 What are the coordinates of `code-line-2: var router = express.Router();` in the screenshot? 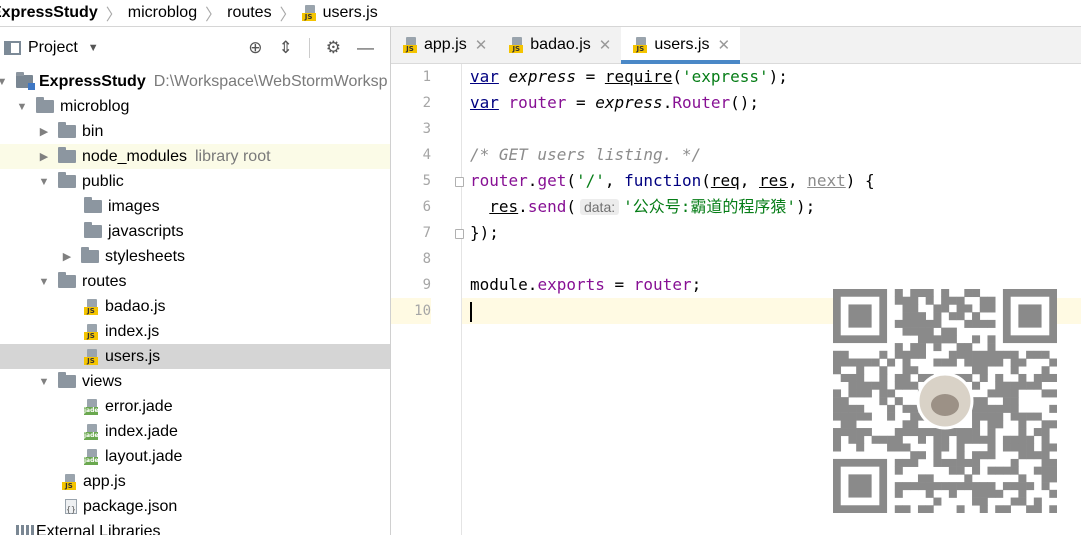 It's located at (771, 103).